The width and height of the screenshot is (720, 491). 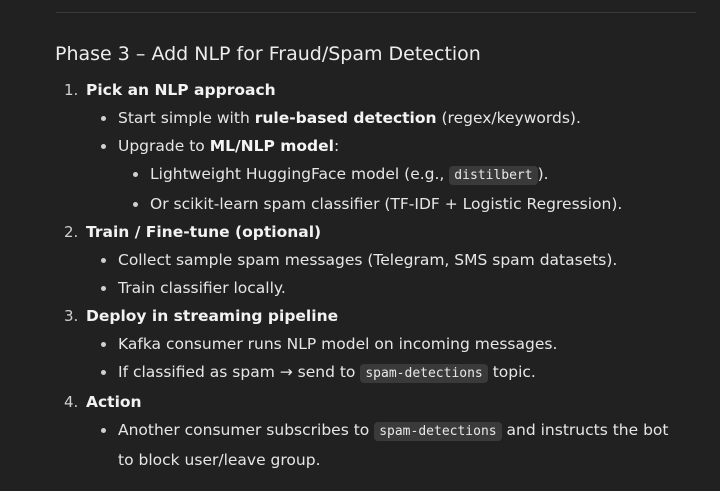 I want to click on list-item: Train classifier locally., so click(x=388, y=288).